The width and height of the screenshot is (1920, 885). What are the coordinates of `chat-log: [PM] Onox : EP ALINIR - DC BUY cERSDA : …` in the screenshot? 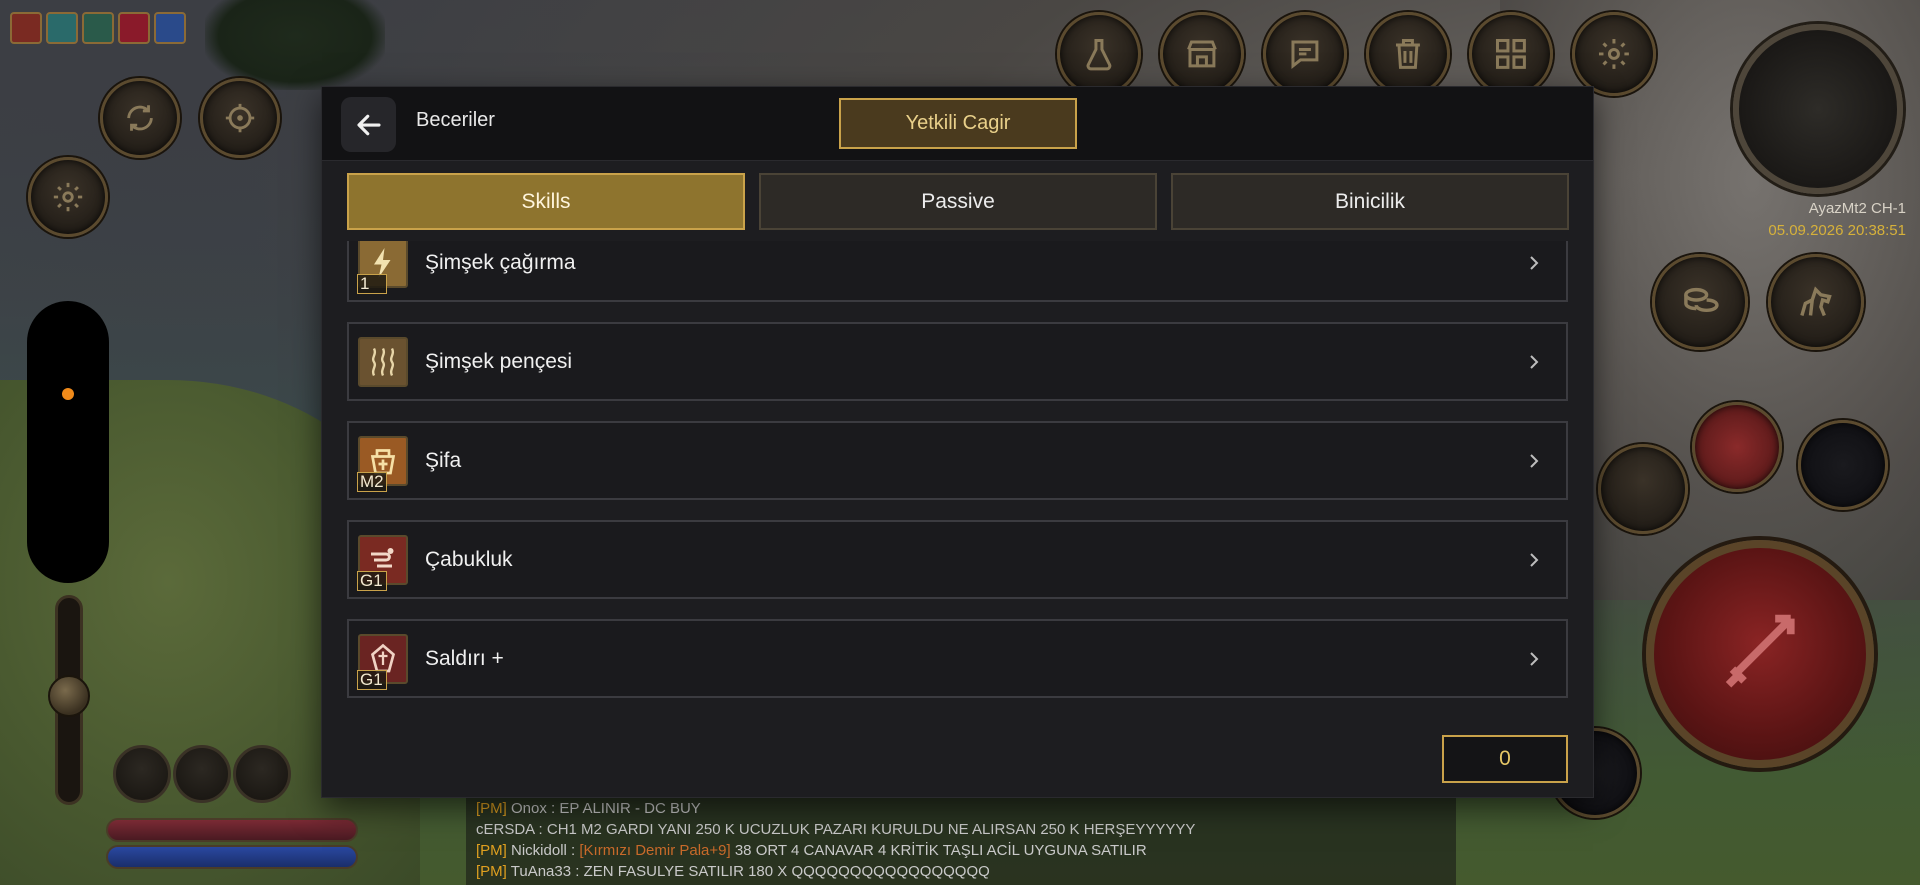 It's located at (961, 841).